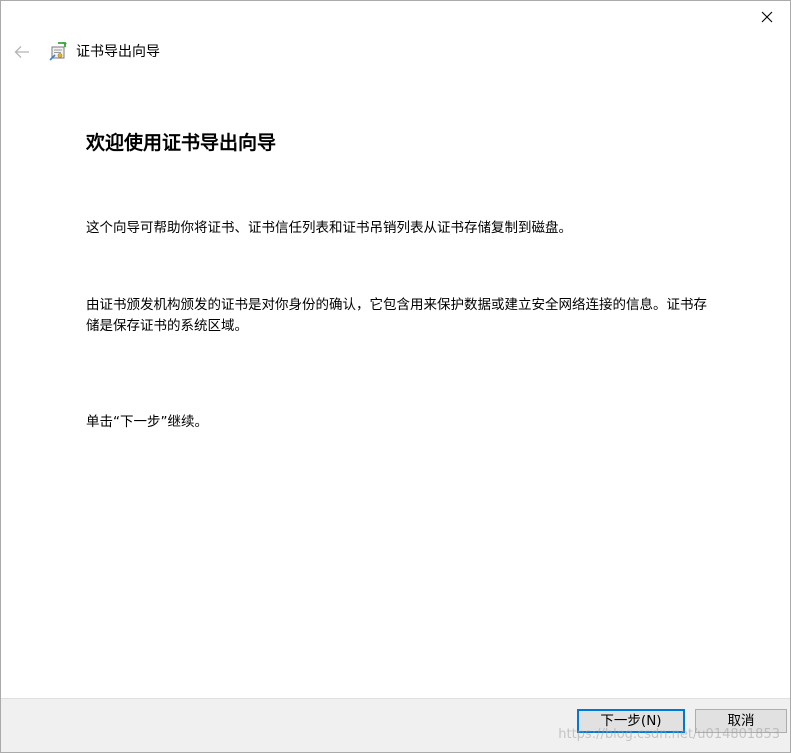  What do you see at coordinates (395, 52) in the screenshot?
I see `wizard-header: 证书导出向导` at bounding box center [395, 52].